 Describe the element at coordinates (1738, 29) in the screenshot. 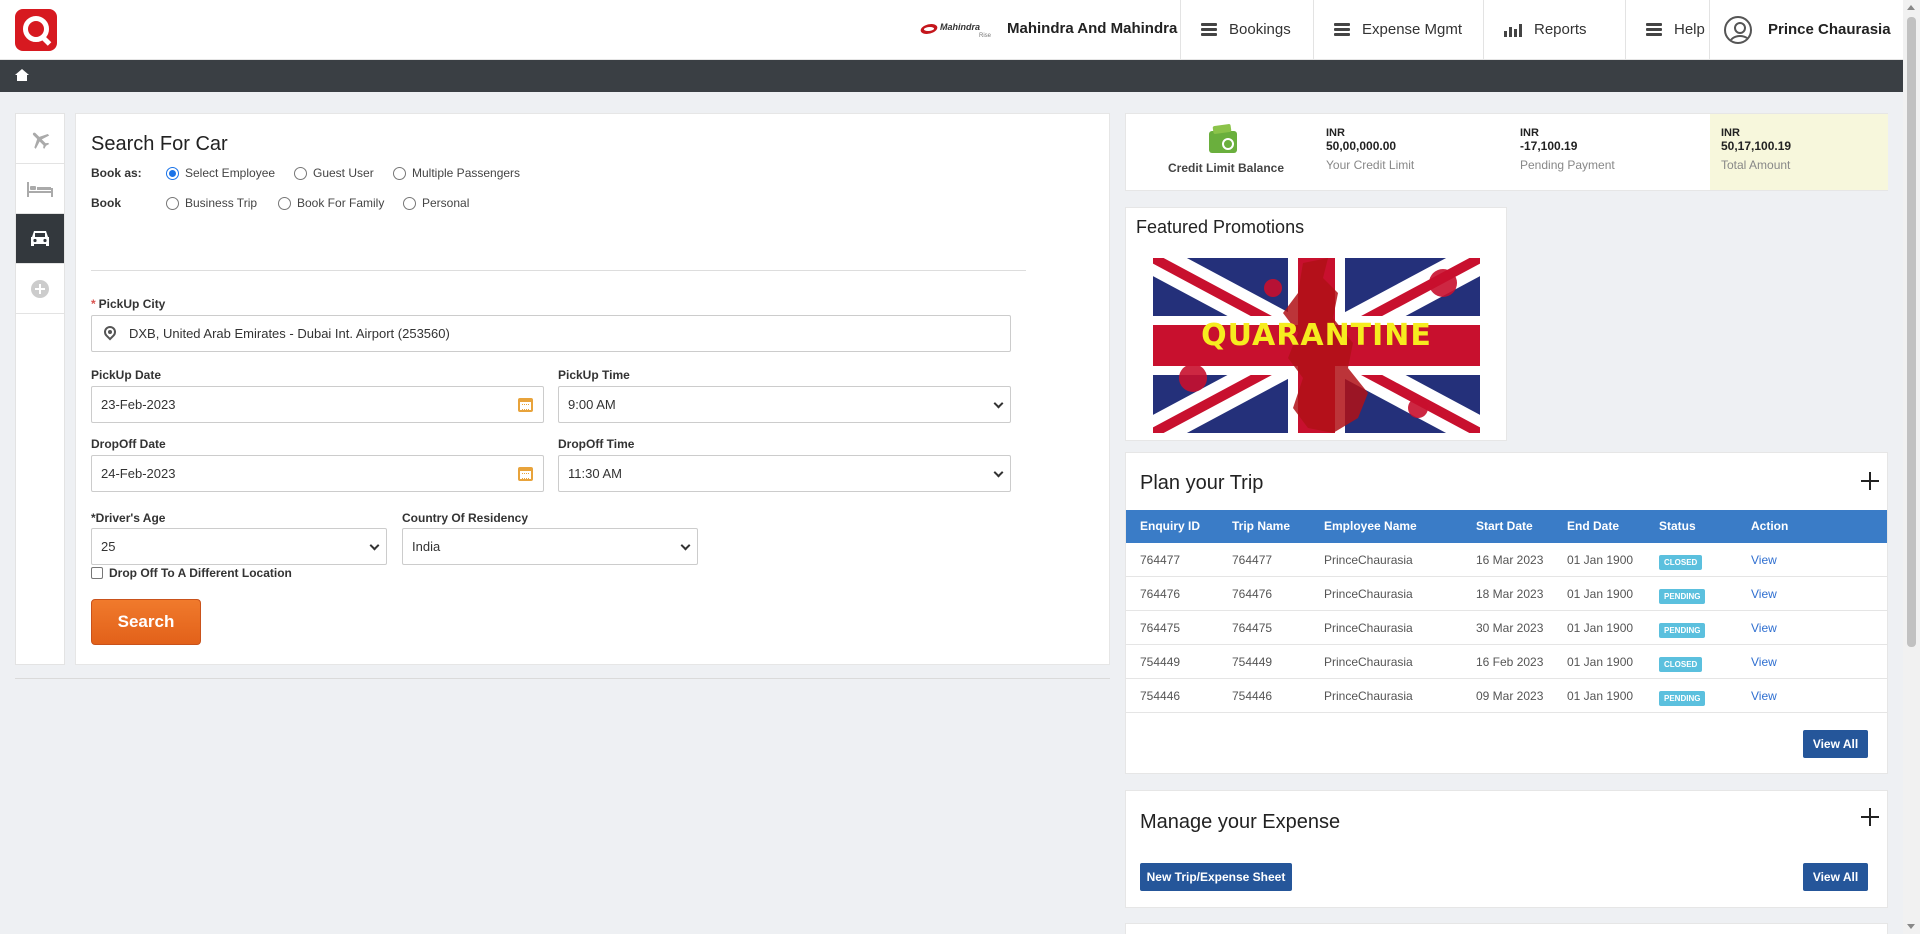

I see `user-avatar-icon` at that location.